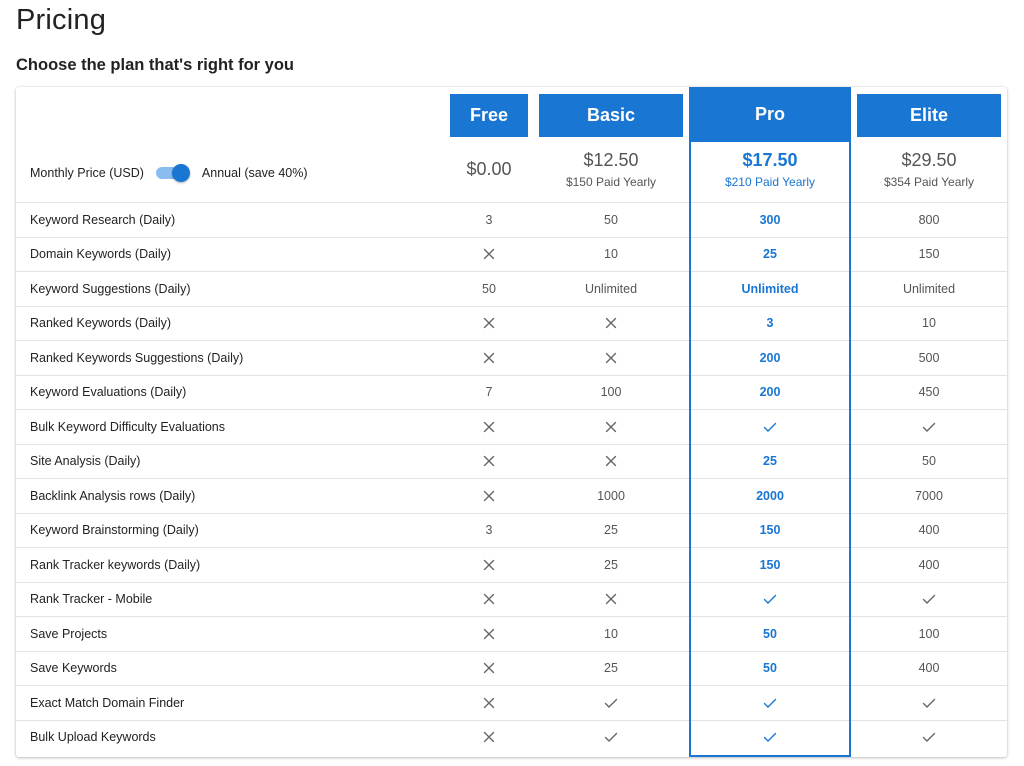 The image size is (1024, 766). What do you see at coordinates (511, 426) in the screenshot?
I see `feature-row: Bulk Keyword Difficulty Evaluations` at bounding box center [511, 426].